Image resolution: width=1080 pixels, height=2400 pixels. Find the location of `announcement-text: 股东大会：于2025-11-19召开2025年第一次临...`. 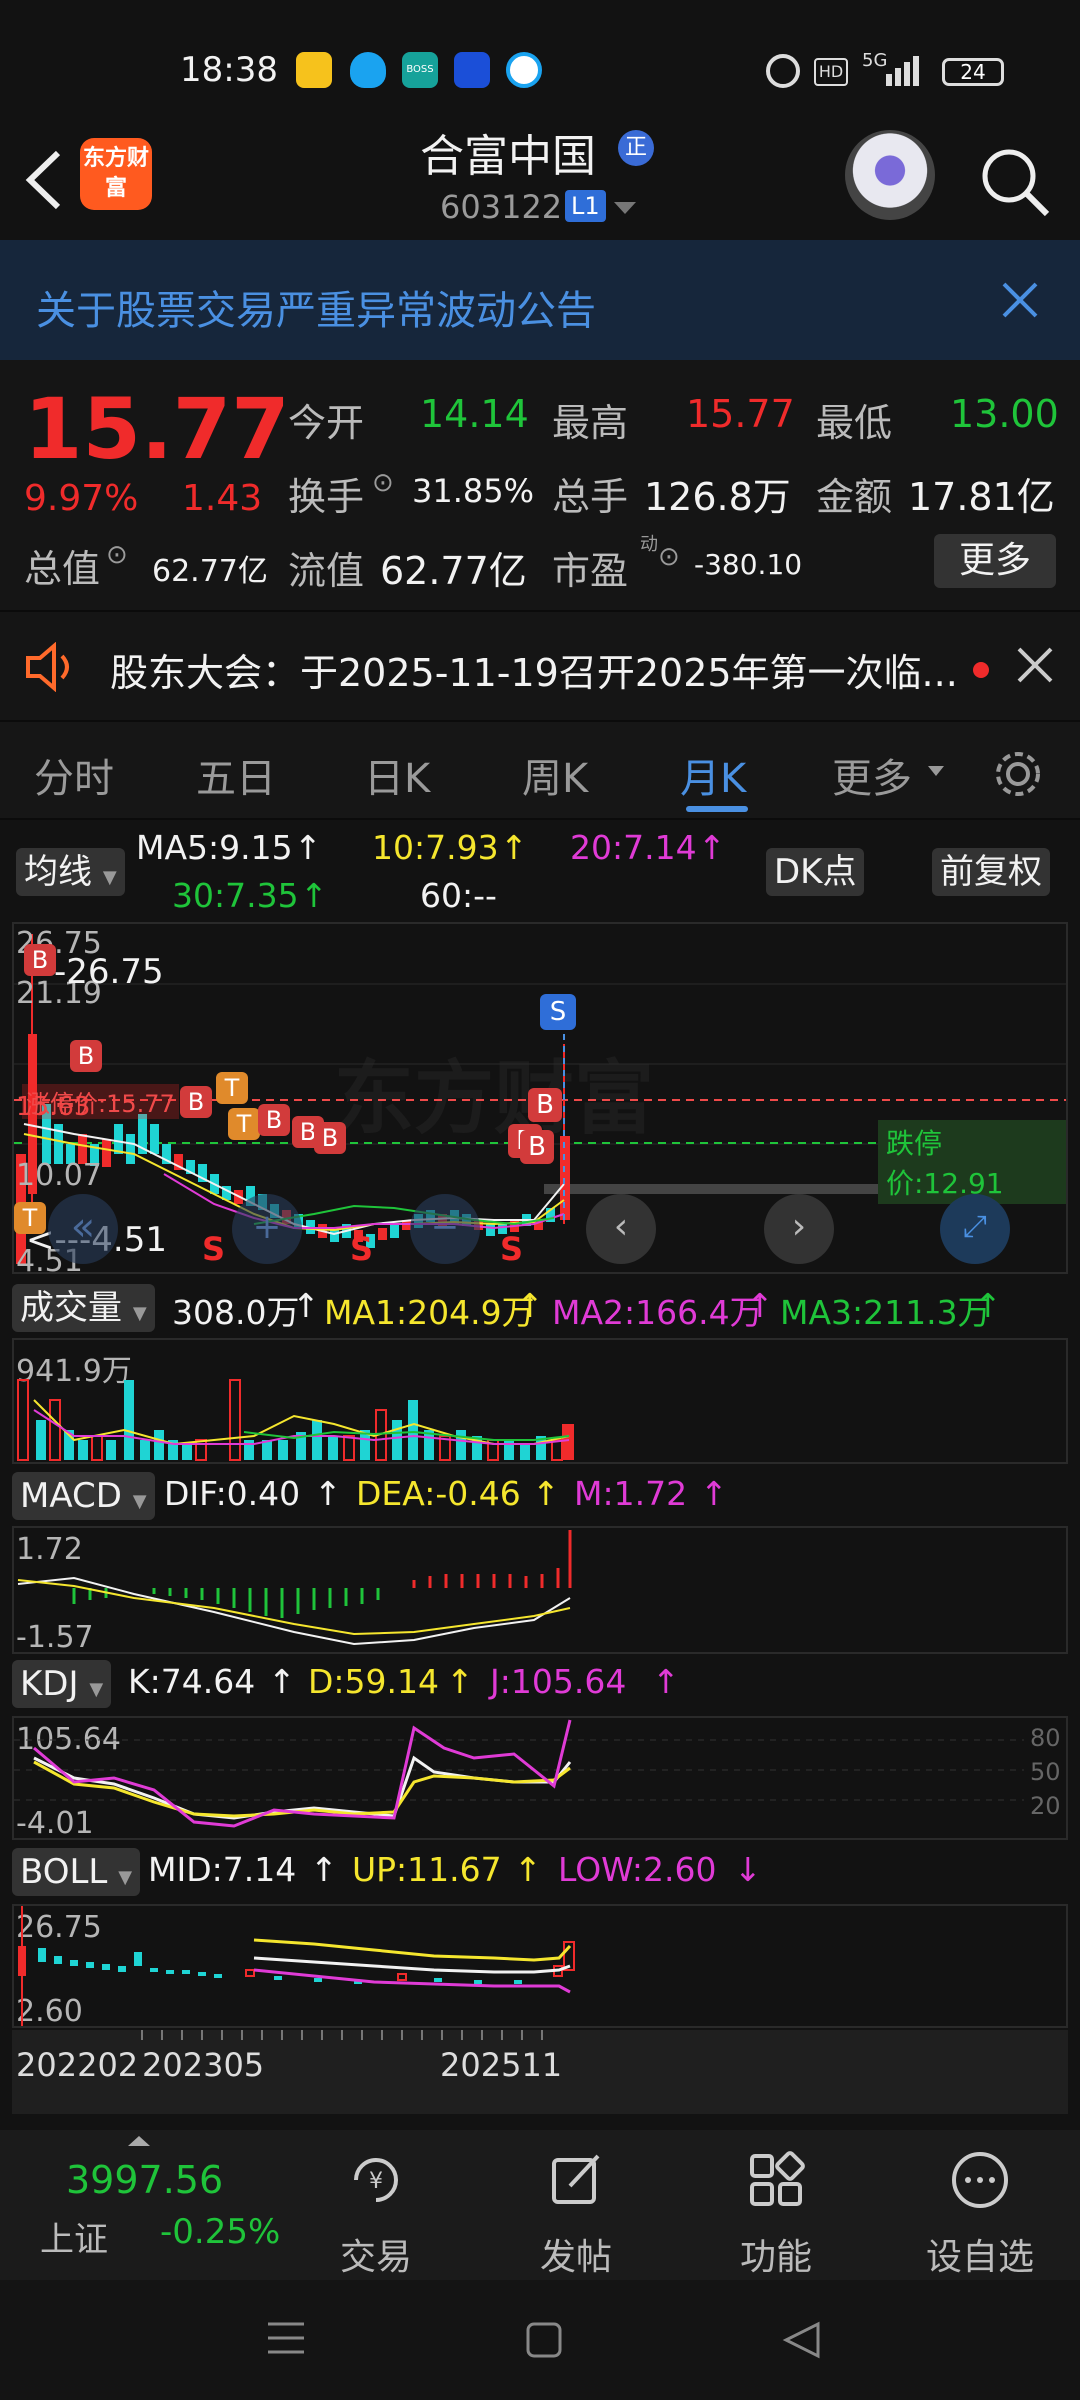

announcement-text: 股东大会：于2025-11-19召开2025年第一次临... is located at coordinates (534, 669).